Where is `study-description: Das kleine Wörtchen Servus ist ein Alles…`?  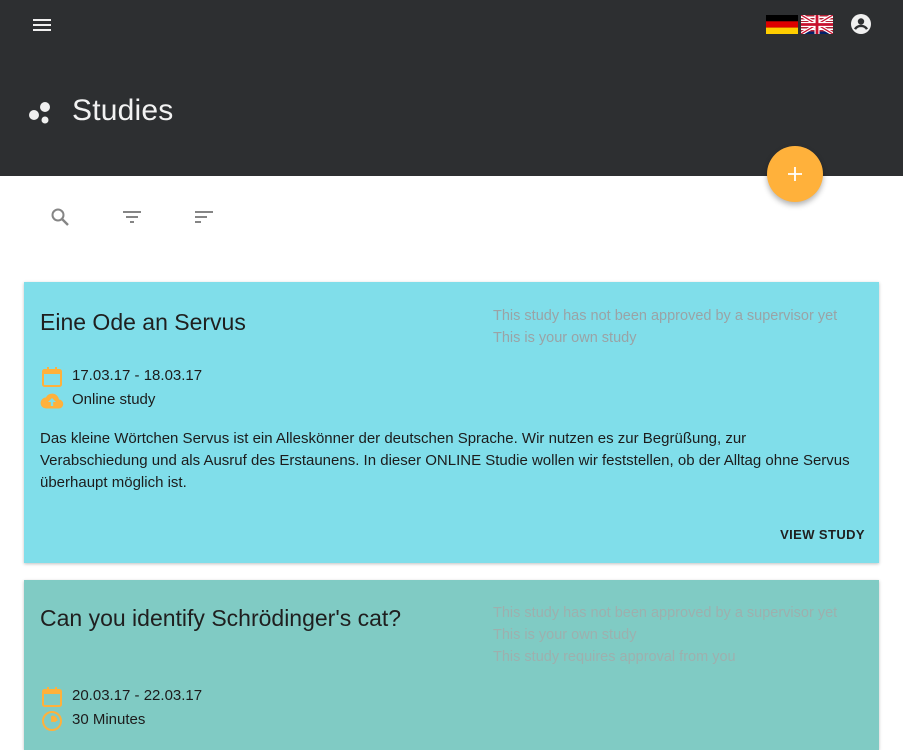
study-description: Das kleine Wörtchen Servus ist ein Alles… is located at coordinates (445, 460).